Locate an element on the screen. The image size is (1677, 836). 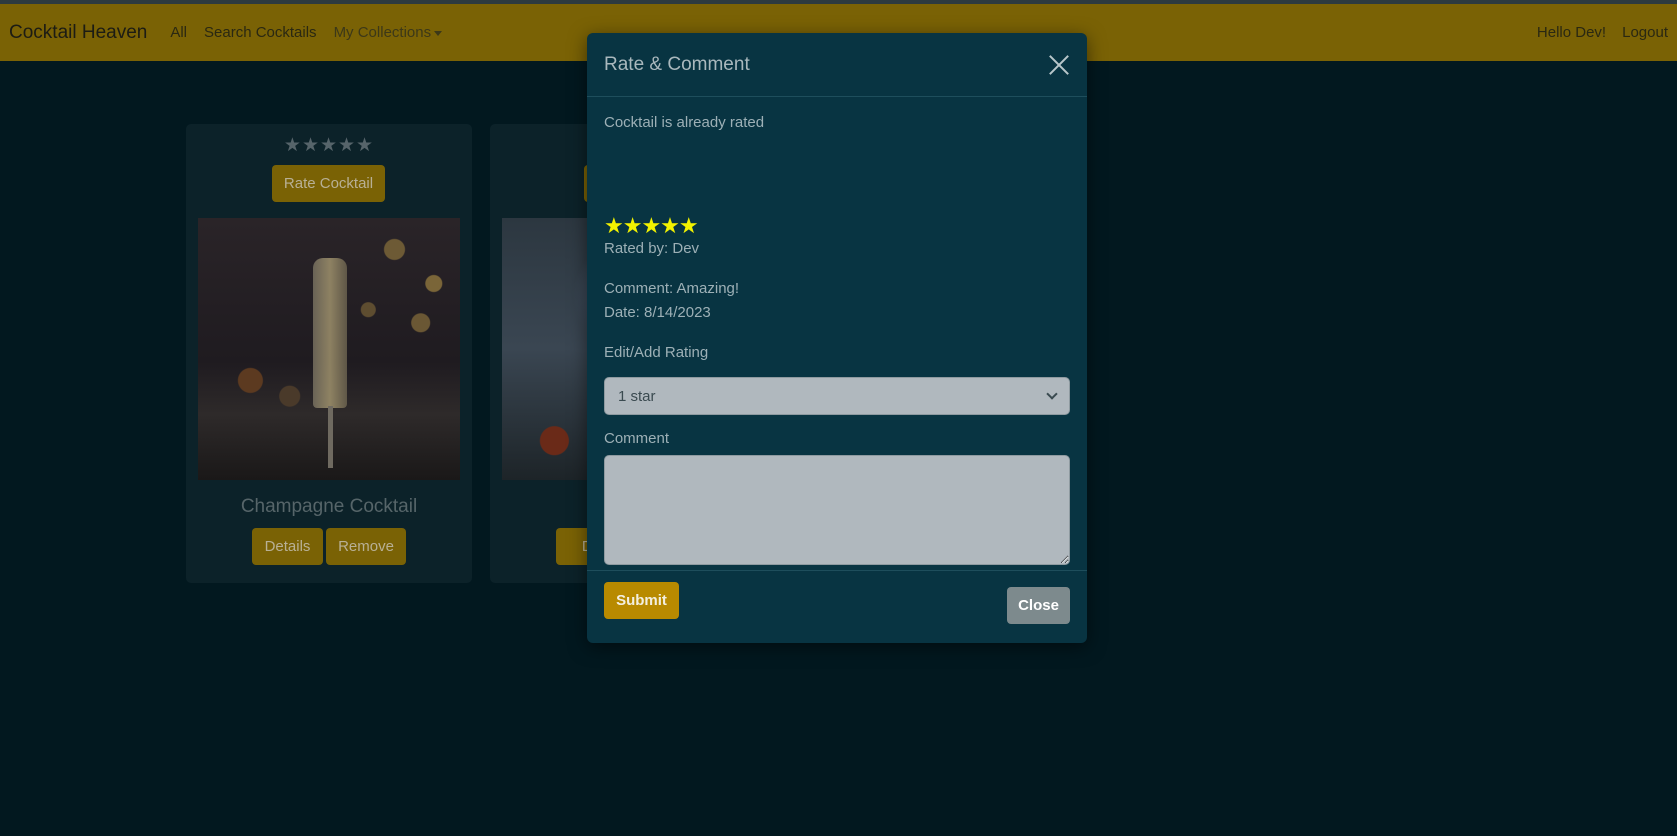
cocktail-title: Champagne Cocktail is located at coordinates (329, 506).